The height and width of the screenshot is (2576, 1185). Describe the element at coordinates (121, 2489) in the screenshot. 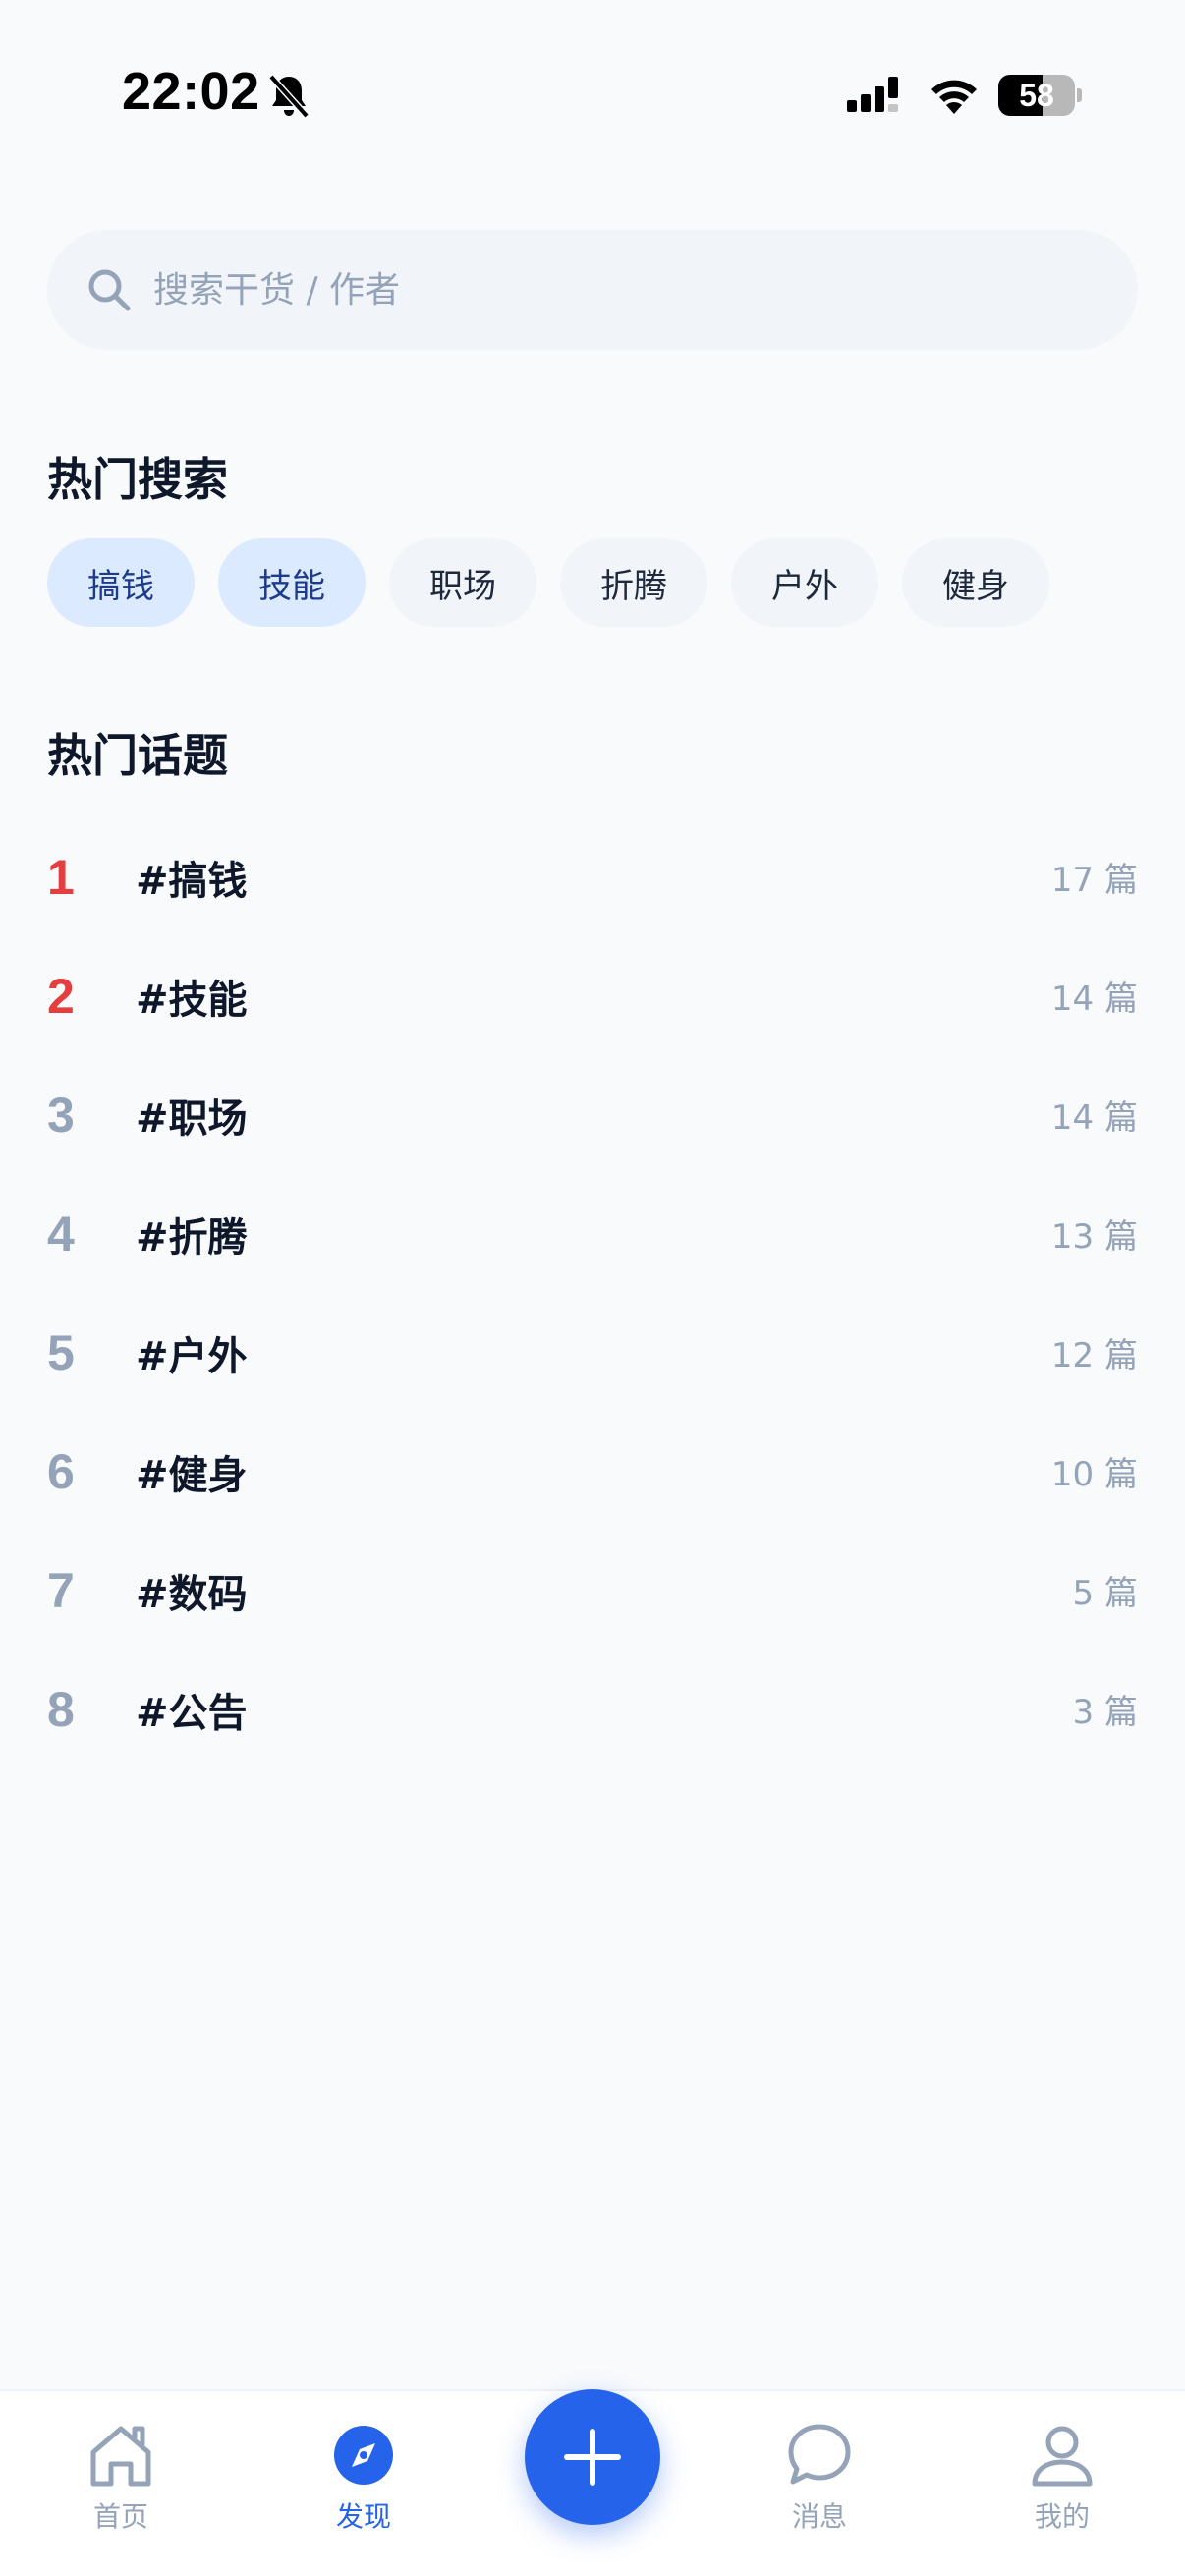

I see `nav-home: 首页` at that location.